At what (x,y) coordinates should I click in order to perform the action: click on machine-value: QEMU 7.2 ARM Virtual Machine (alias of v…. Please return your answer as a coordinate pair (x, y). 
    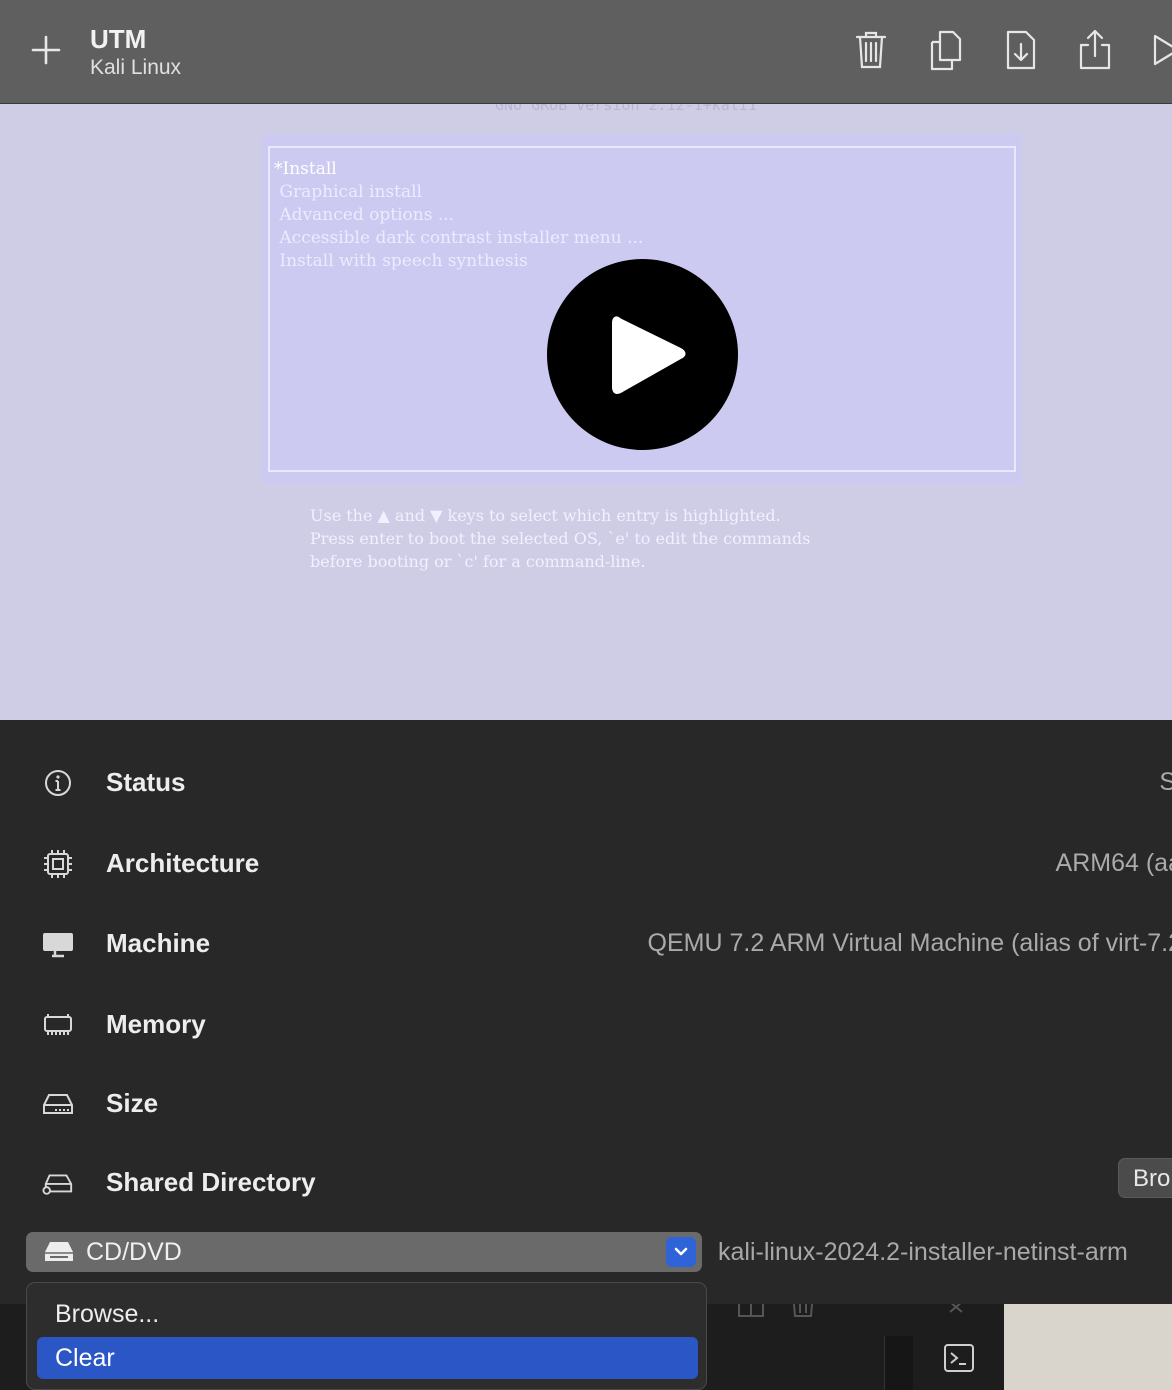
    Looking at the image, I should click on (909, 943).